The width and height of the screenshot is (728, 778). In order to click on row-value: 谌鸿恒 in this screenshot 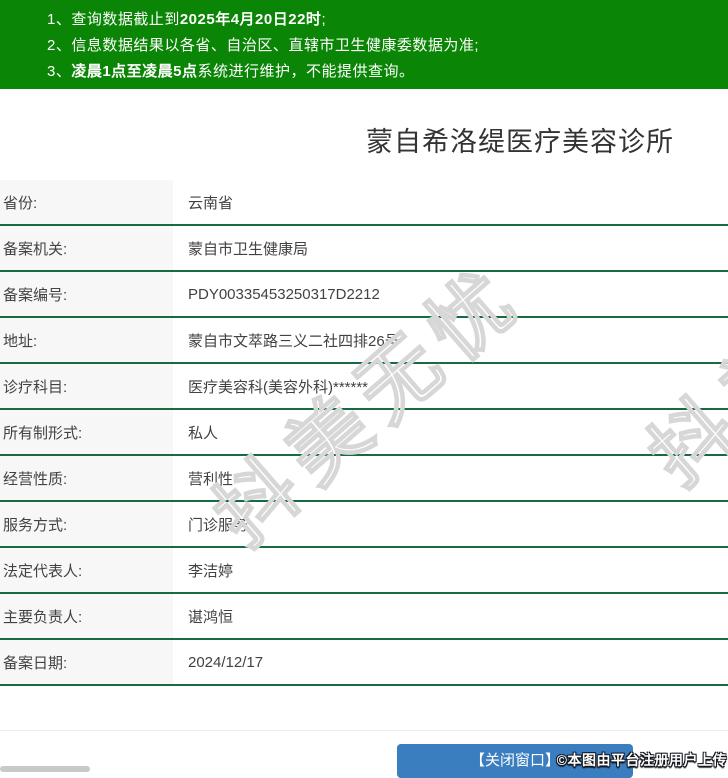, I will do `click(450, 616)`.